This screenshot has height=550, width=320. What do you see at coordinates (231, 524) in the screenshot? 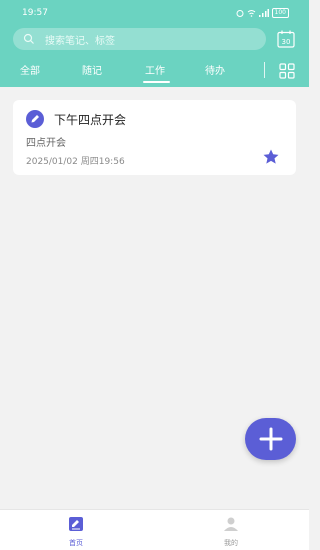
I see `user-icon` at bounding box center [231, 524].